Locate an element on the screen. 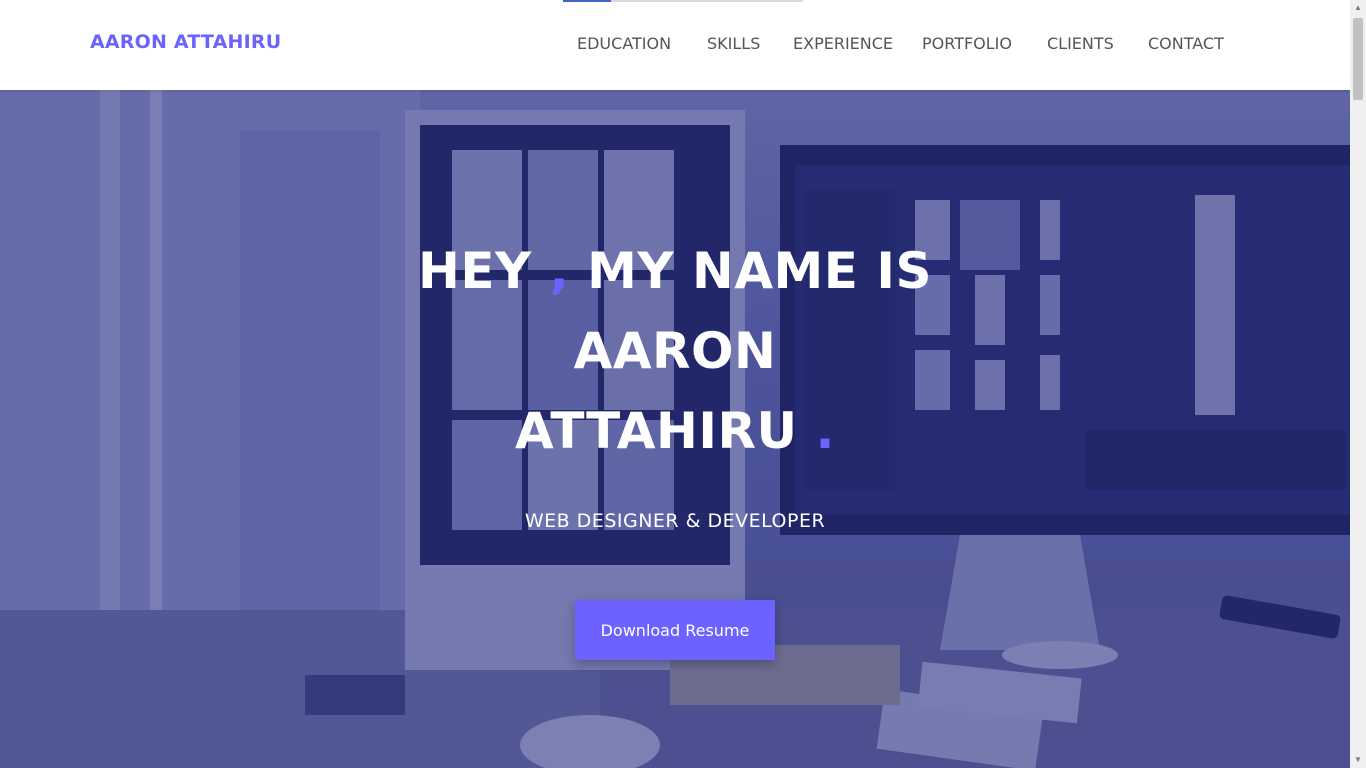  nav-item-education: EDUCATION is located at coordinates (624, 43).